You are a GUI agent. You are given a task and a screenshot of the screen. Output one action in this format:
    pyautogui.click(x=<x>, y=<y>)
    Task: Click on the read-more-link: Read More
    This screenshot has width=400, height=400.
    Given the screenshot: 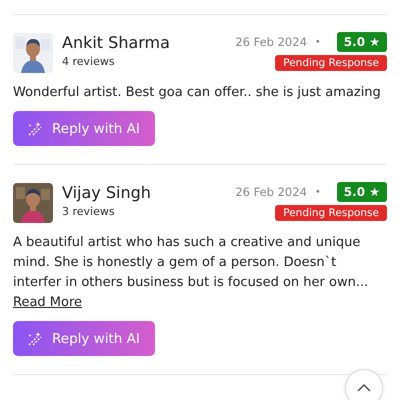 What is the action you would take?
    pyautogui.click(x=47, y=302)
    